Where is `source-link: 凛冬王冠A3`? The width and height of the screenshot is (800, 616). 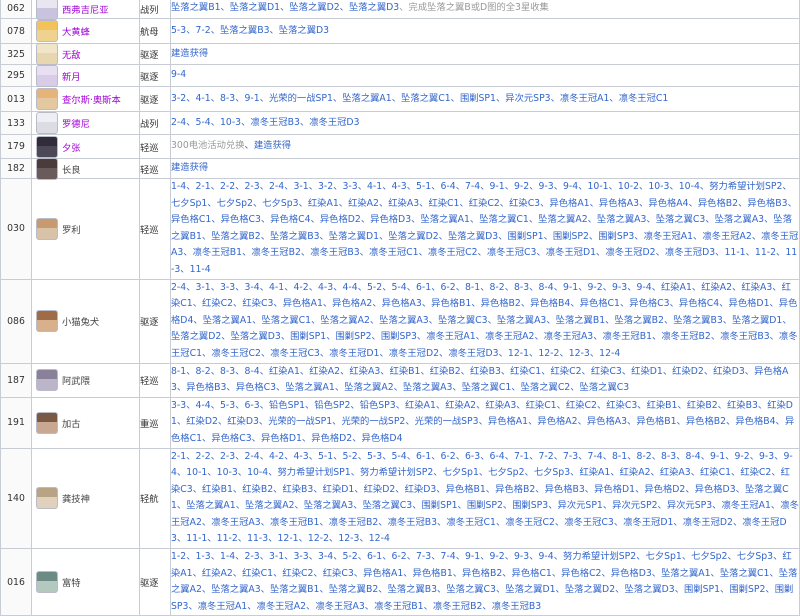 source-link: 凛冬王冠A3 is located at coordinates (235, 522).